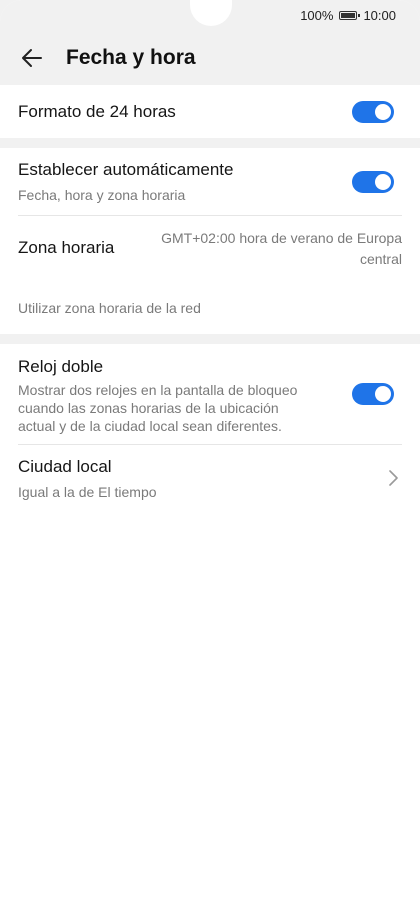  Describe the element at coordinates (393, 478) in the screenshot. I see `chevron-right-icon` at that location.